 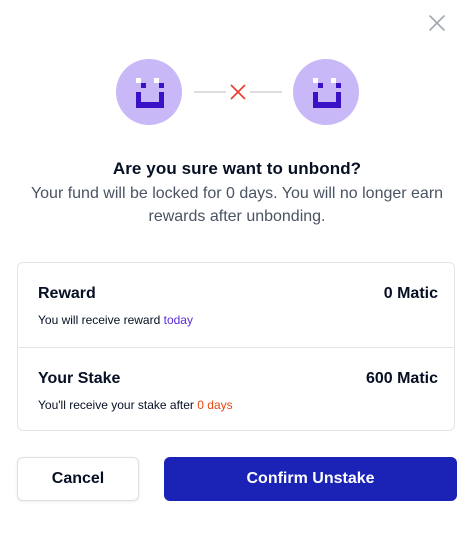 What do you see at coordinates (310, 479) in the screenshot?
I see `confirm-unstake-button: Confirm Unstake` at bounding box center [310, 479].